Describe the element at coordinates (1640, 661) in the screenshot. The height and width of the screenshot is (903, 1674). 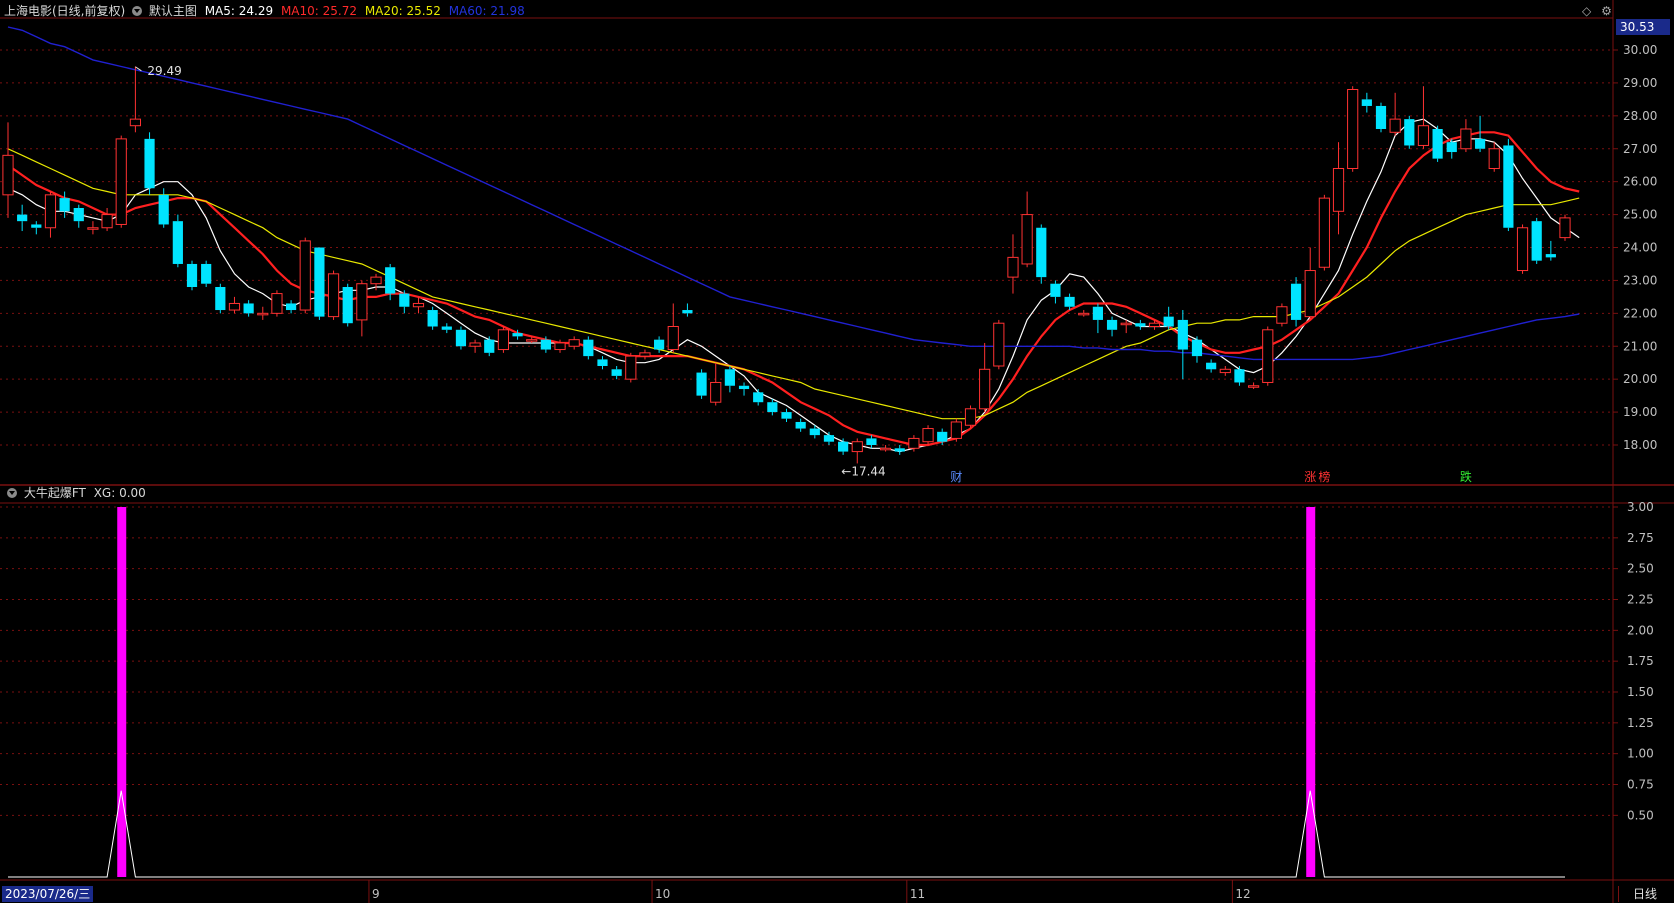
I see `indicator-tick-label: 1.75` at that location.